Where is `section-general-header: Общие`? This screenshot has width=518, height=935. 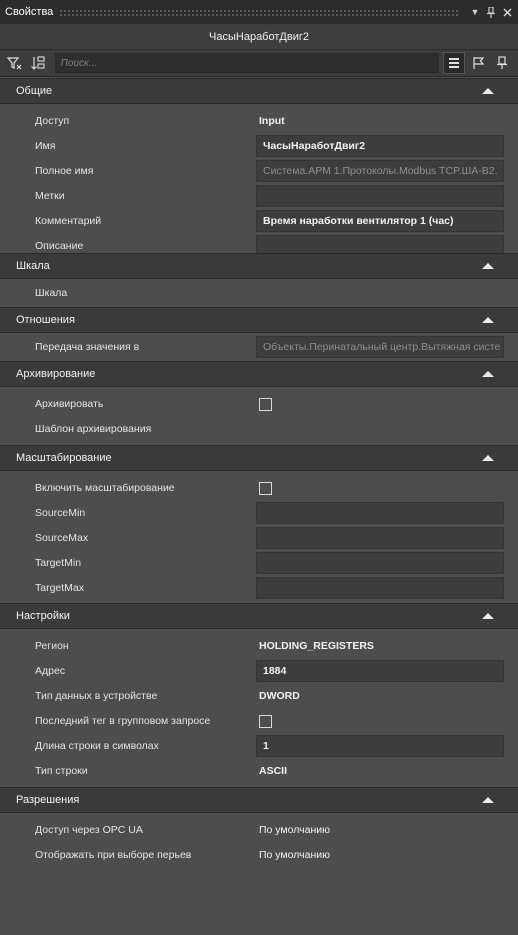 section-general-header: Общие is located at coordinates (259, 91).